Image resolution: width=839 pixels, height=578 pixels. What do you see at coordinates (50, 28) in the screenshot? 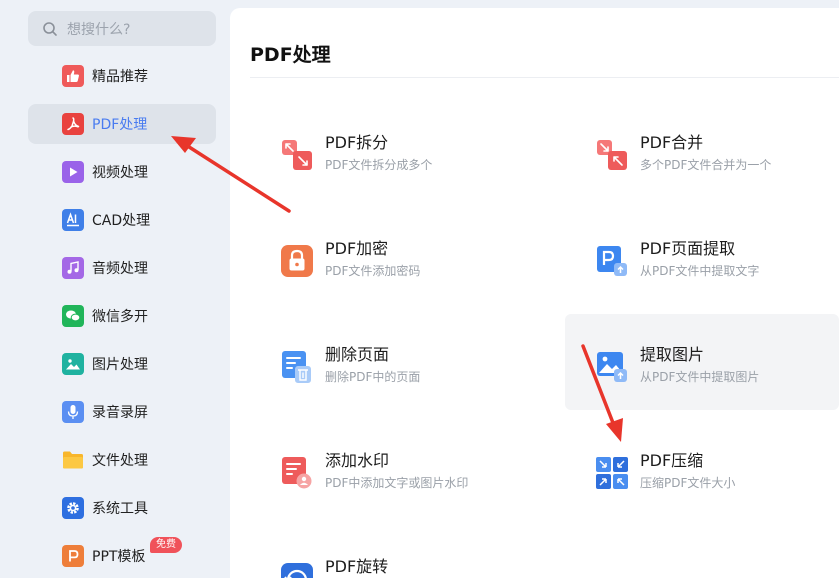
I see `search-icon` at bounding box center [50, 28].